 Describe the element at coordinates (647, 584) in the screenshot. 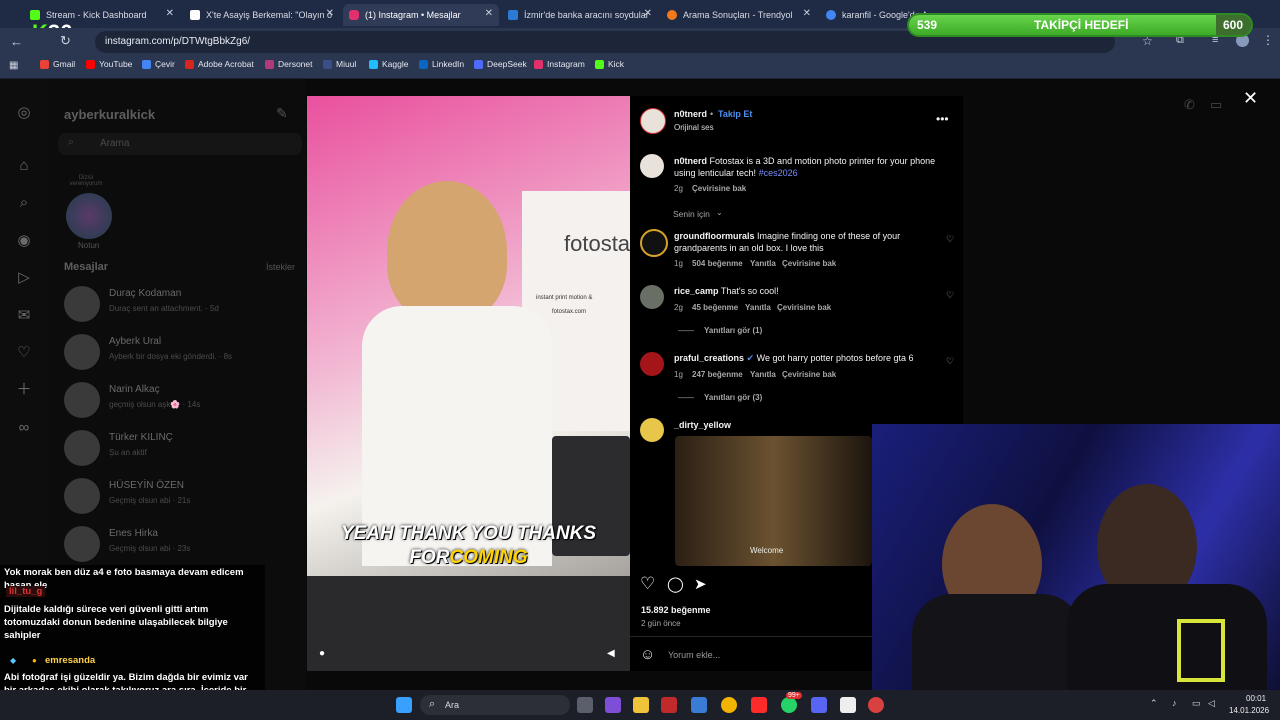

I see `like-icon: ♡` at that location.